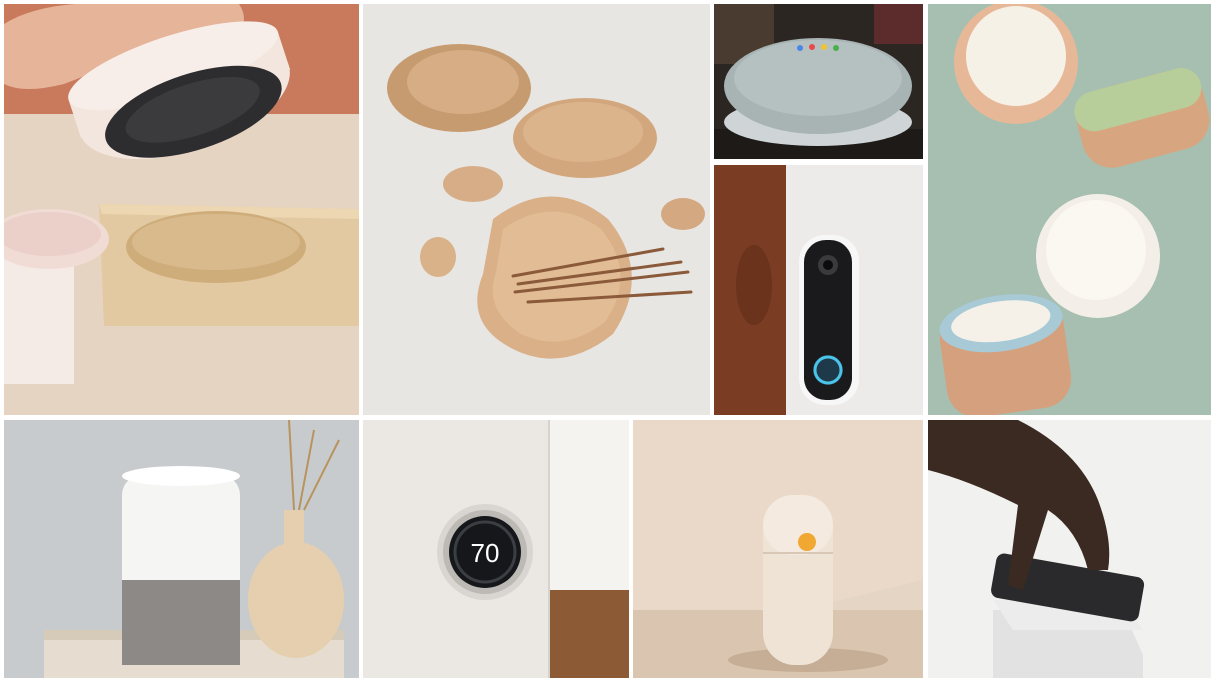 This screenshot has height=681, width=1215. What do you see at coordinates (818, 290) in the screenshot?
I see `photo-tile-doorbell` at bounding box center [818, 290].